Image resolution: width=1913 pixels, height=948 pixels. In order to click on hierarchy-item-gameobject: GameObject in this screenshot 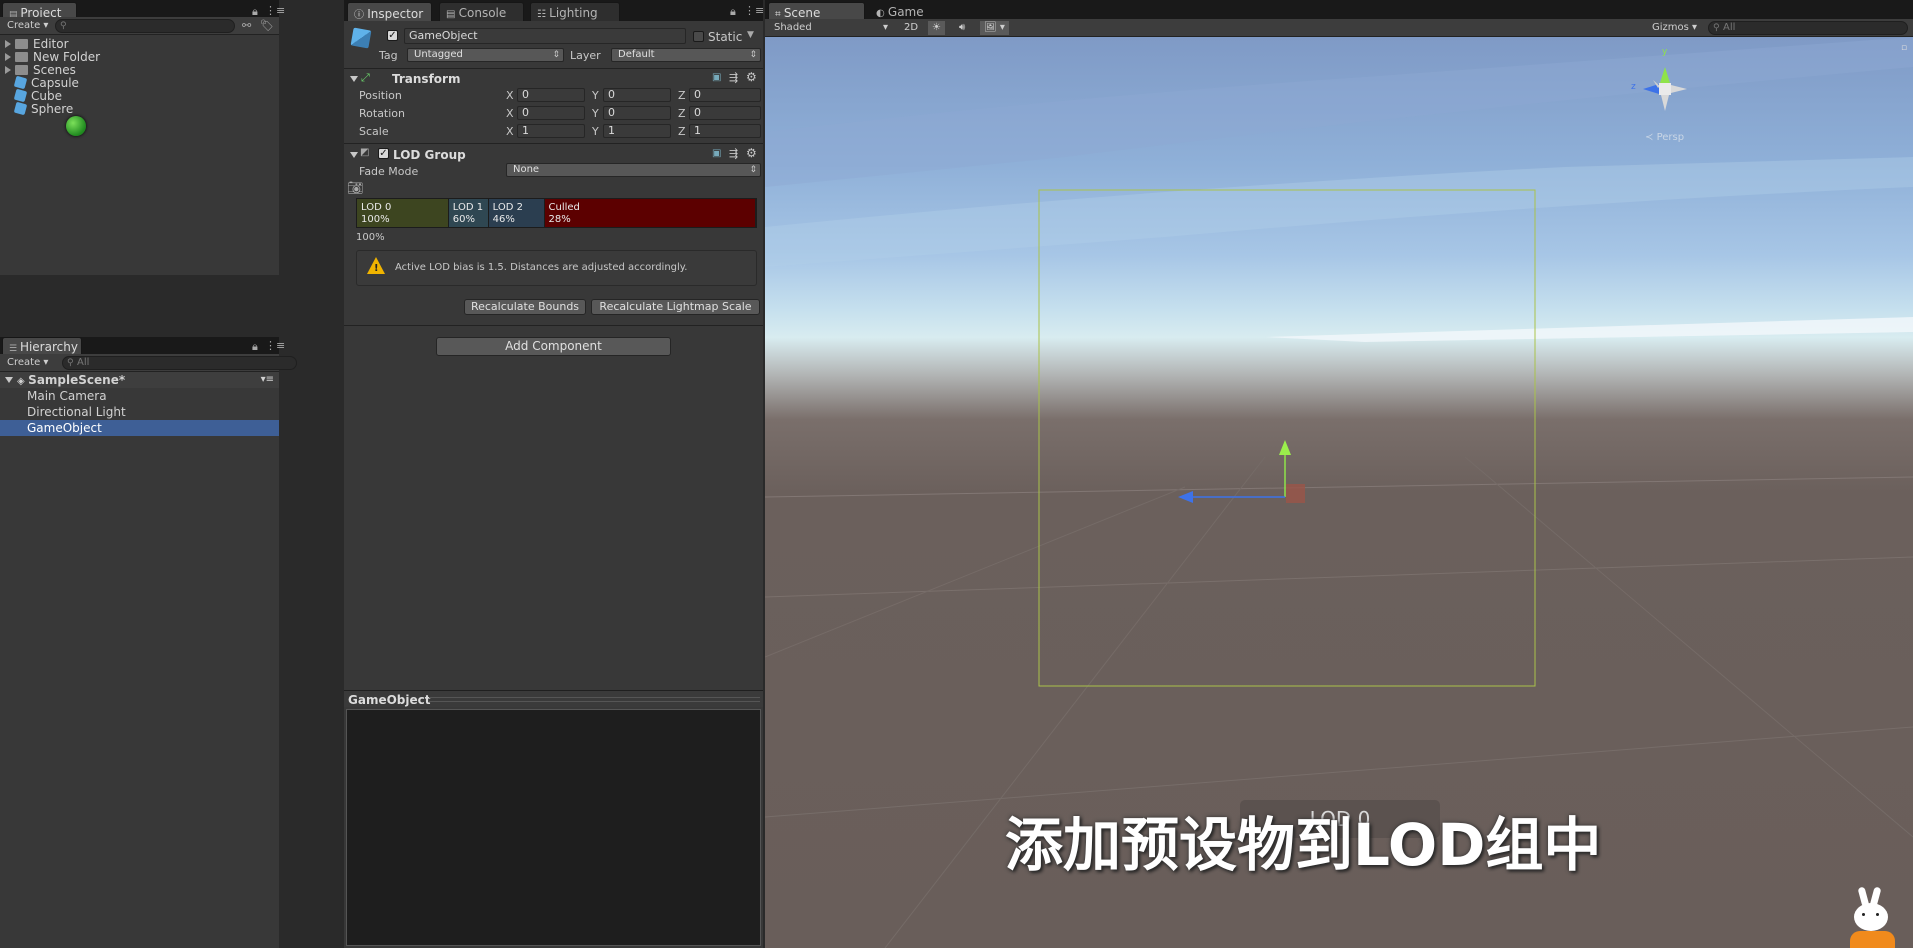, I will do `click(139, 428)`.